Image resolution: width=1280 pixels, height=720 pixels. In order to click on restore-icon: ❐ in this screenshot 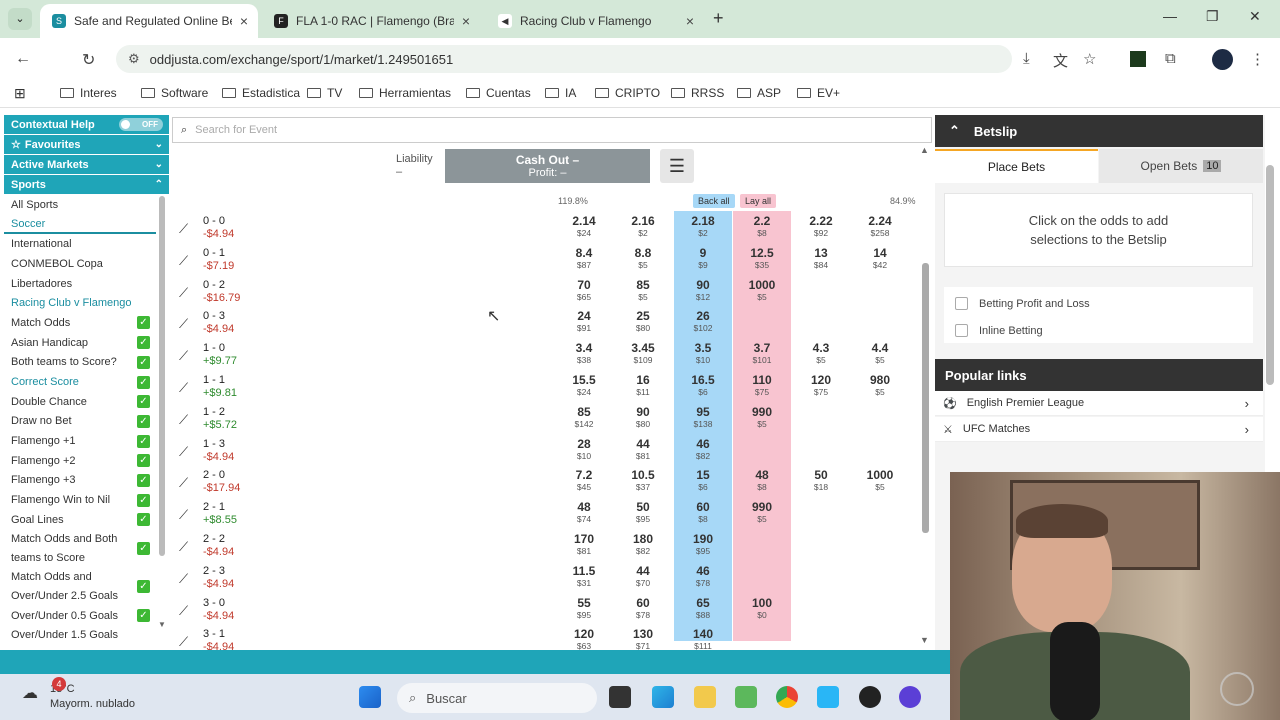, I will do `click(1212, 16)`.